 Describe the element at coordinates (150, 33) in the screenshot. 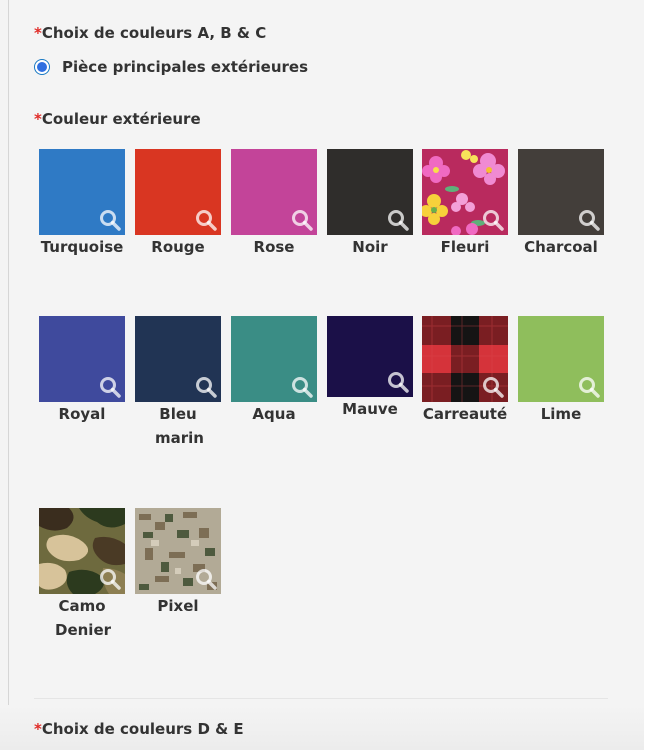

I see `section-heading-abc: *Choix de couleurs A, B & C` at that location.